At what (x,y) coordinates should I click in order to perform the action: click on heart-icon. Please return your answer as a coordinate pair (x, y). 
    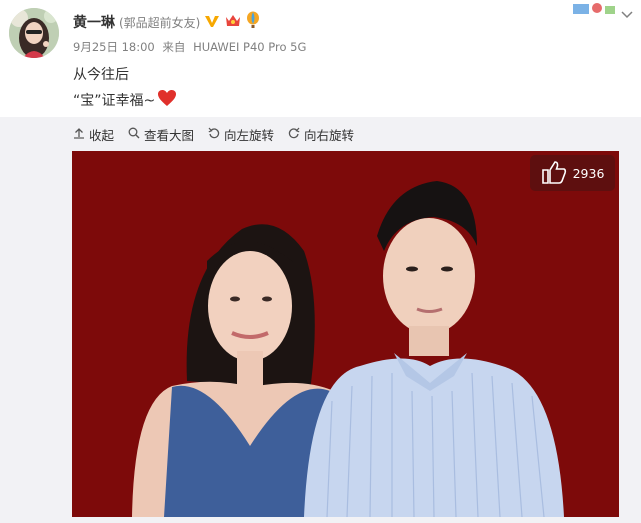
    Looking at the image, I should click on (167, 100).